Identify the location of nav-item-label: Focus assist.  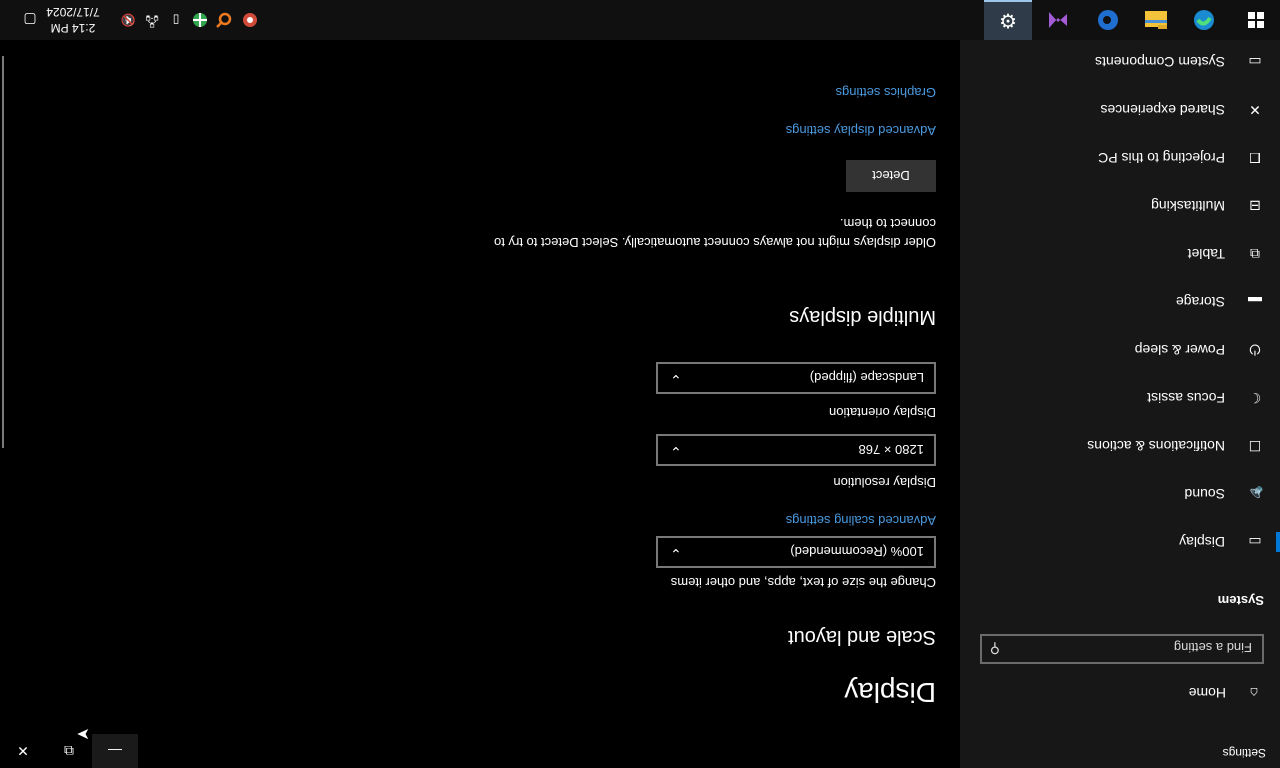
(1186, 398).